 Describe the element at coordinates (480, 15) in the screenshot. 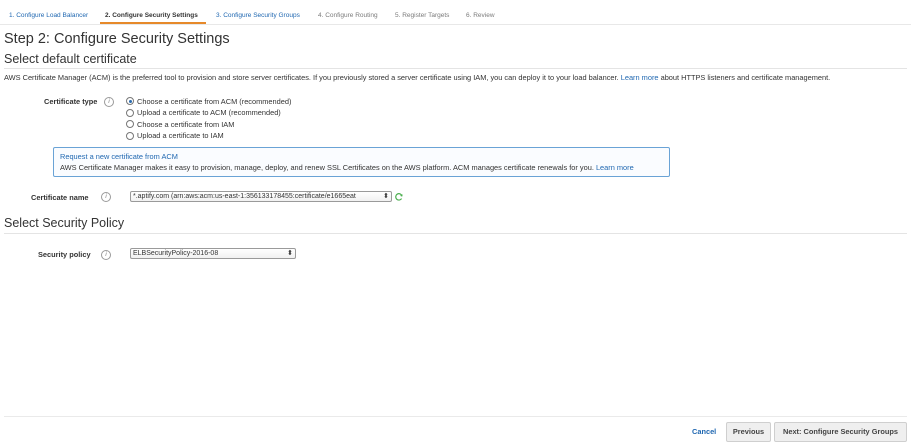

I see `tab-review: 6. Review` at that location.